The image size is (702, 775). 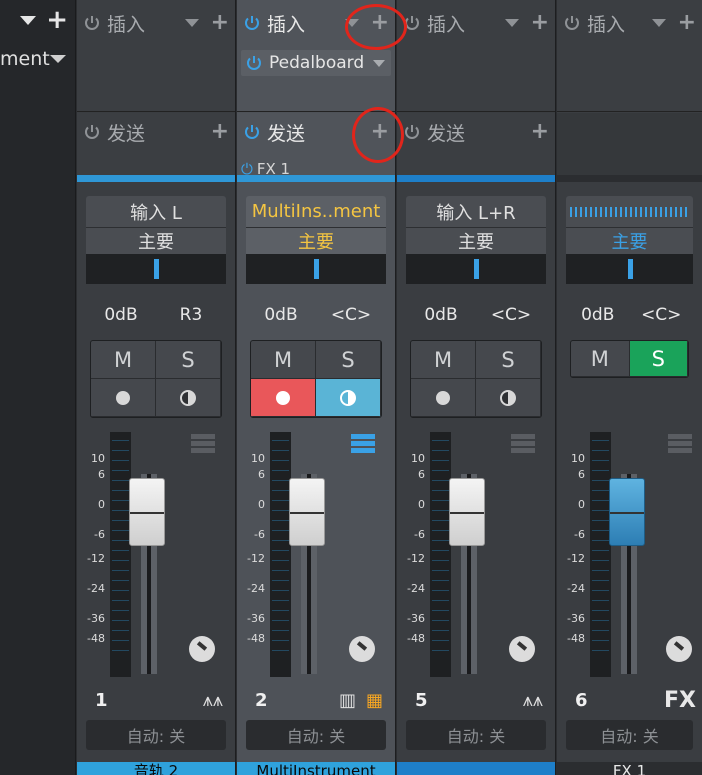 What do you see at coordinates (156, 212) in the screenshot?
I see `input-selector: 输入 L` at bounding box center [156, 212].